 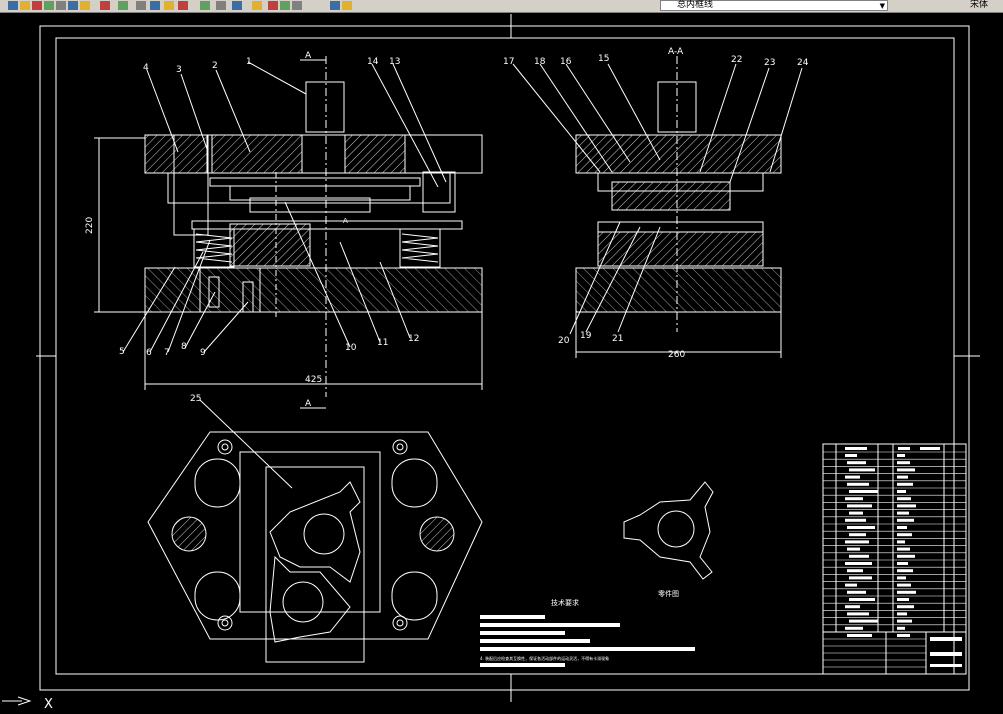 I want to click on zoom-window-icon, so click(x=155, y=5).